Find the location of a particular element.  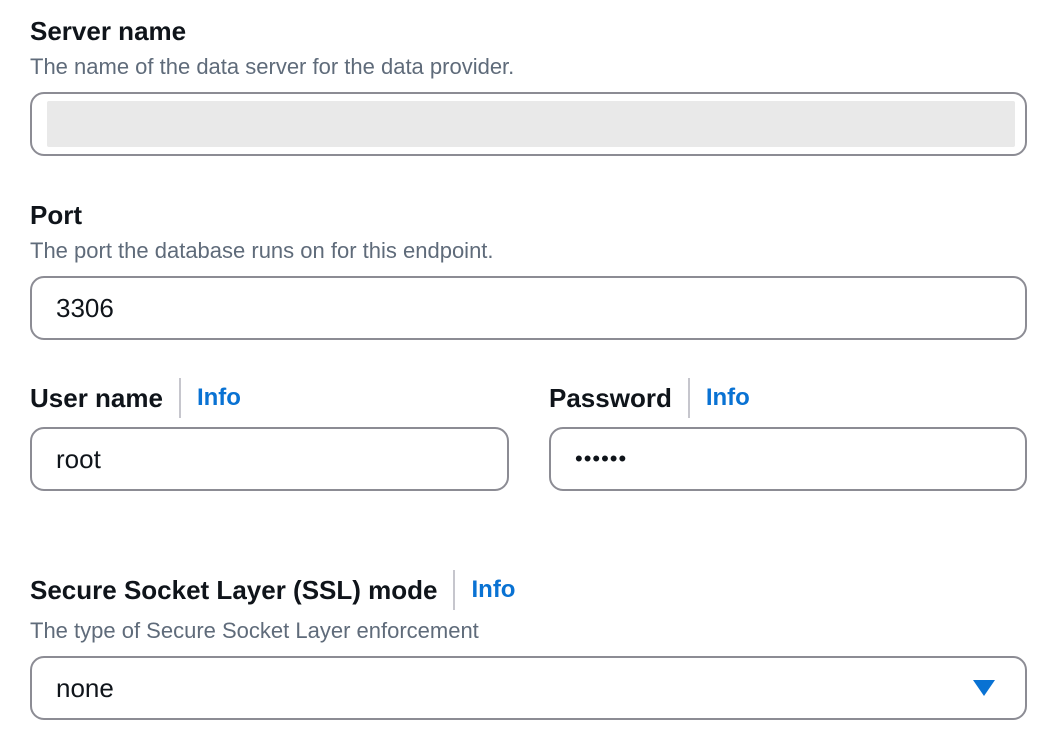

username-input: root is located at coordinates (269, 459).